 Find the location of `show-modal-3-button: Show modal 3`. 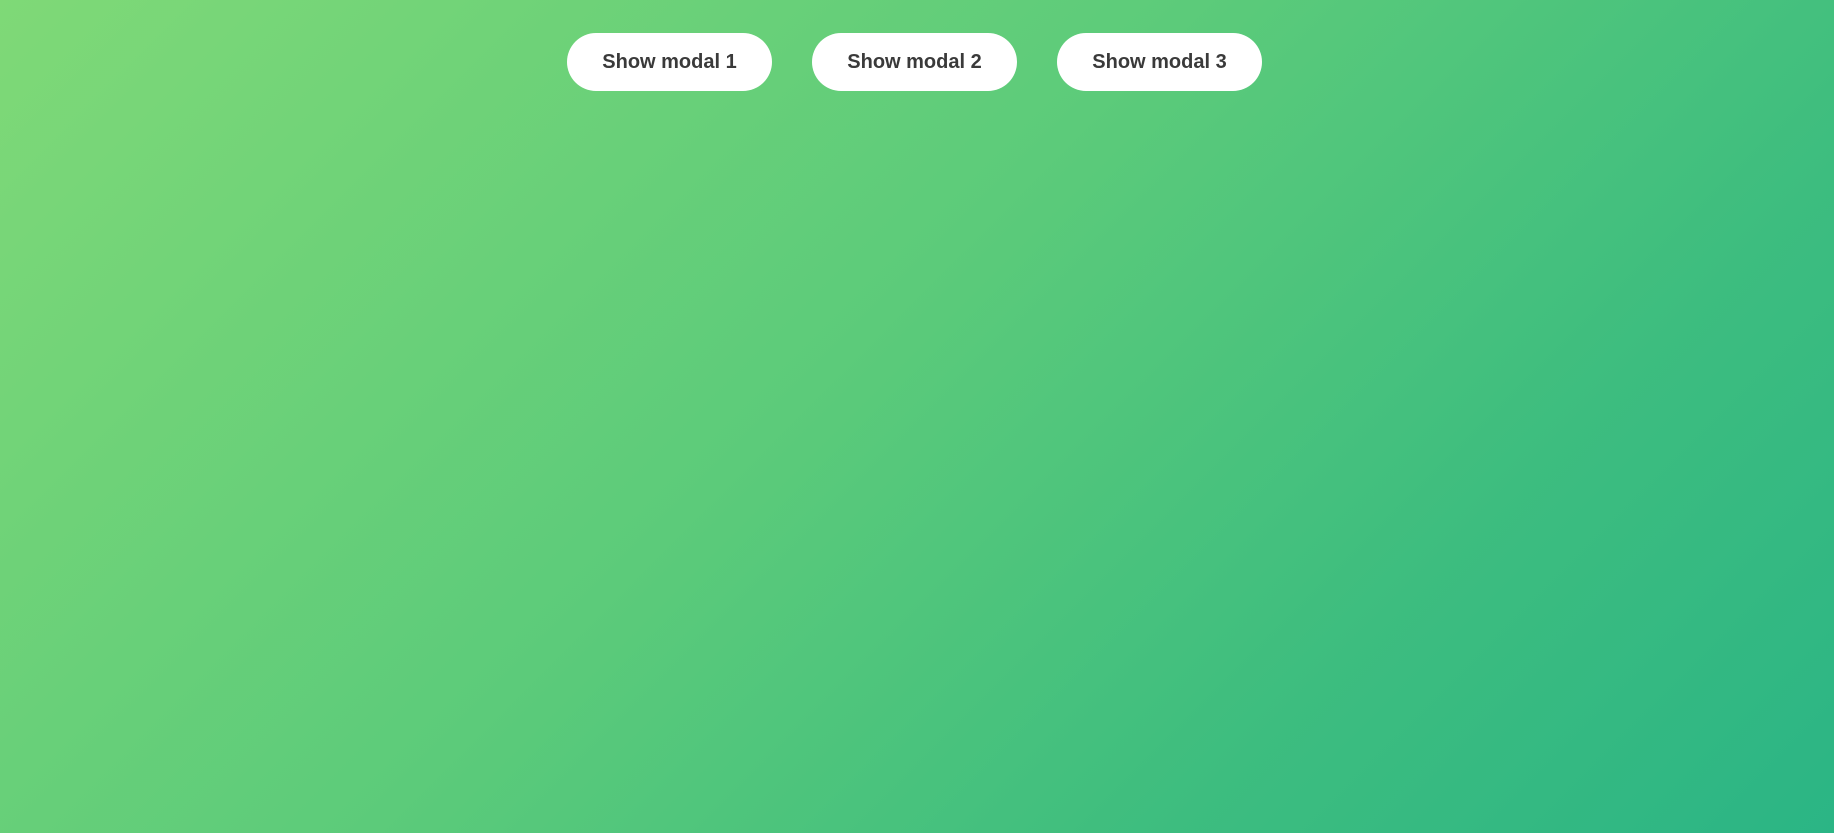

show-modal-3-button: Show modal 3 is located at coordinates (1159, 62).